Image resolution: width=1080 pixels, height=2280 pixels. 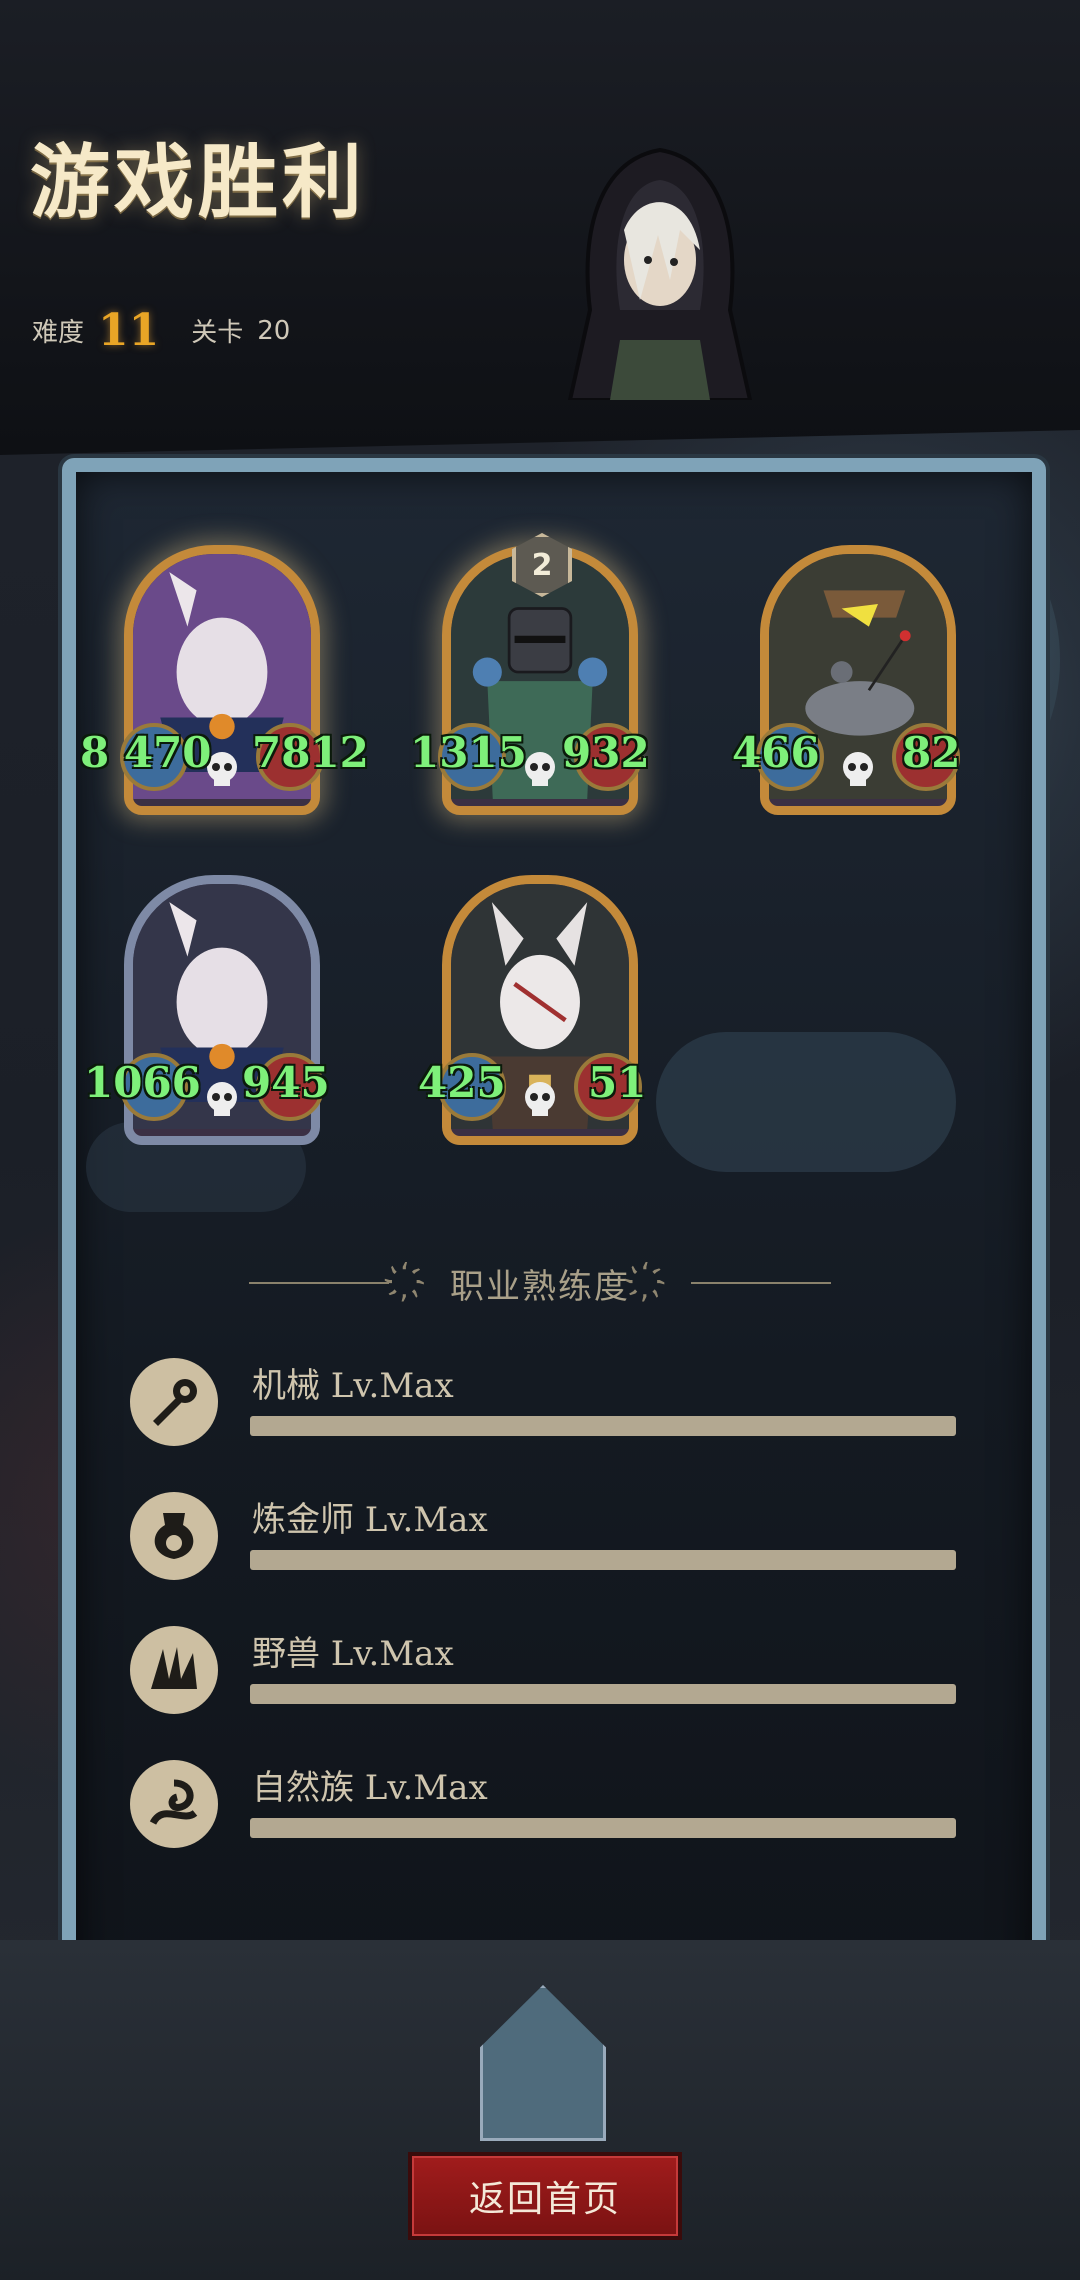 I want to click on unit-card-3: 466 82, so click(x=846, y=680).